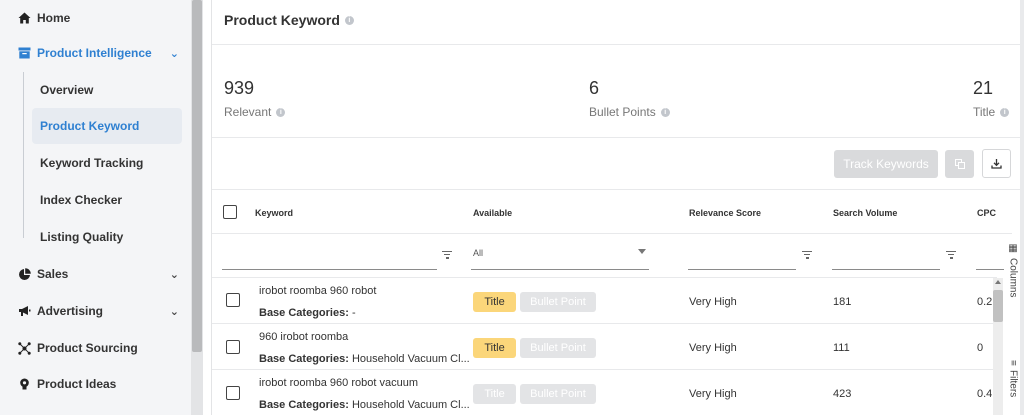 Image resolution: width=1024 pixels, height=415 pixels. I want to click on base-categories-cell: Base Categories: -, so click(307, 313).